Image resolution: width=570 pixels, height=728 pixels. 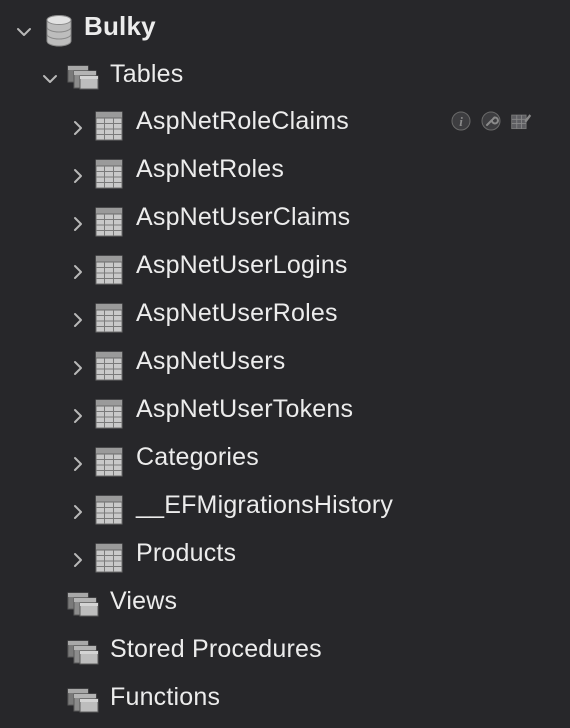 What do you see at coordinates (144, 601) in the screenshot?
I see `views-folder-label: Views` at bounding box center [144, 601].